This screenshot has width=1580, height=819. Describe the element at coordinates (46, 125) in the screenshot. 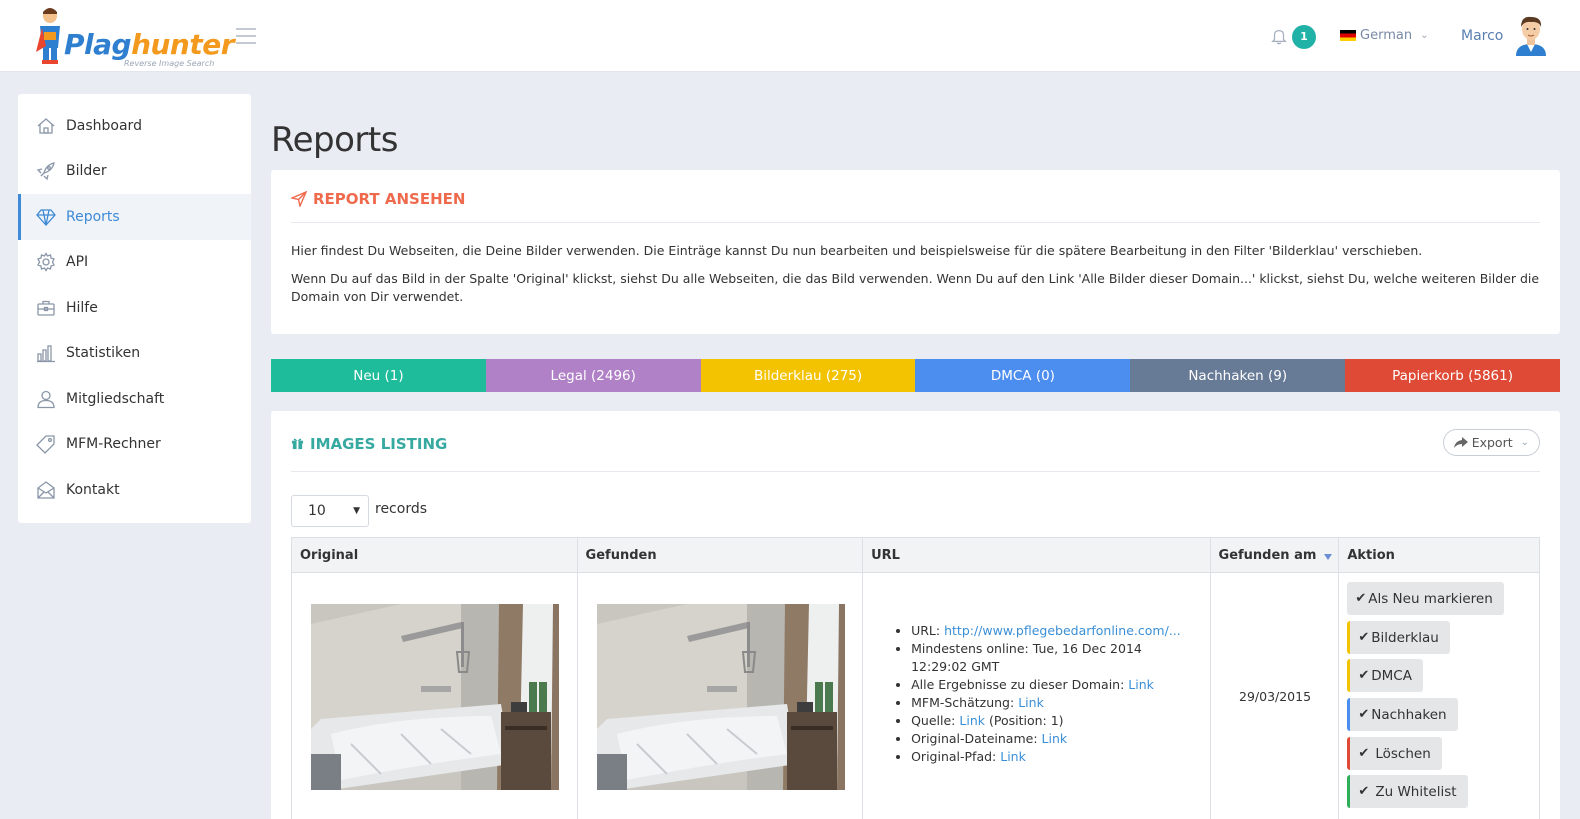

I see `home-icon` at that location.